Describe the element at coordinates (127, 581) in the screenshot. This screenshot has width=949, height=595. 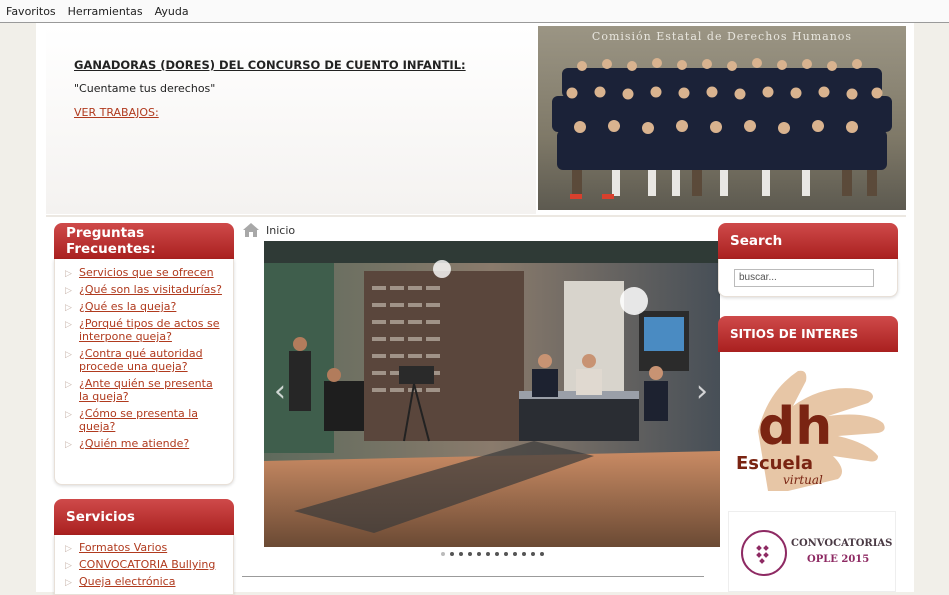
I see `services-link-online-complaint: Queja electrónica` at that location.